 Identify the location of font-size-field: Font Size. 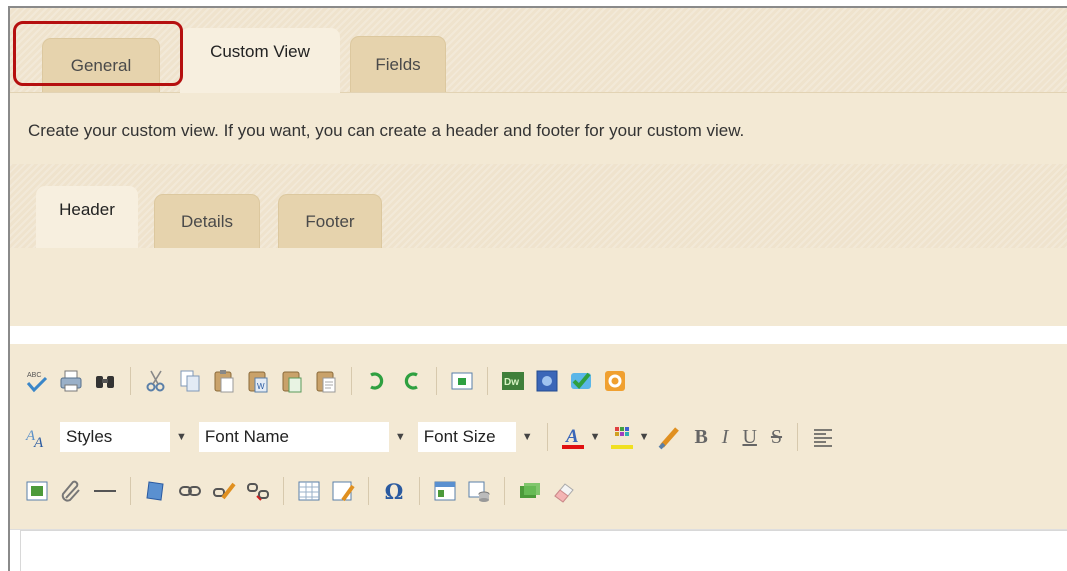
(466, 437).